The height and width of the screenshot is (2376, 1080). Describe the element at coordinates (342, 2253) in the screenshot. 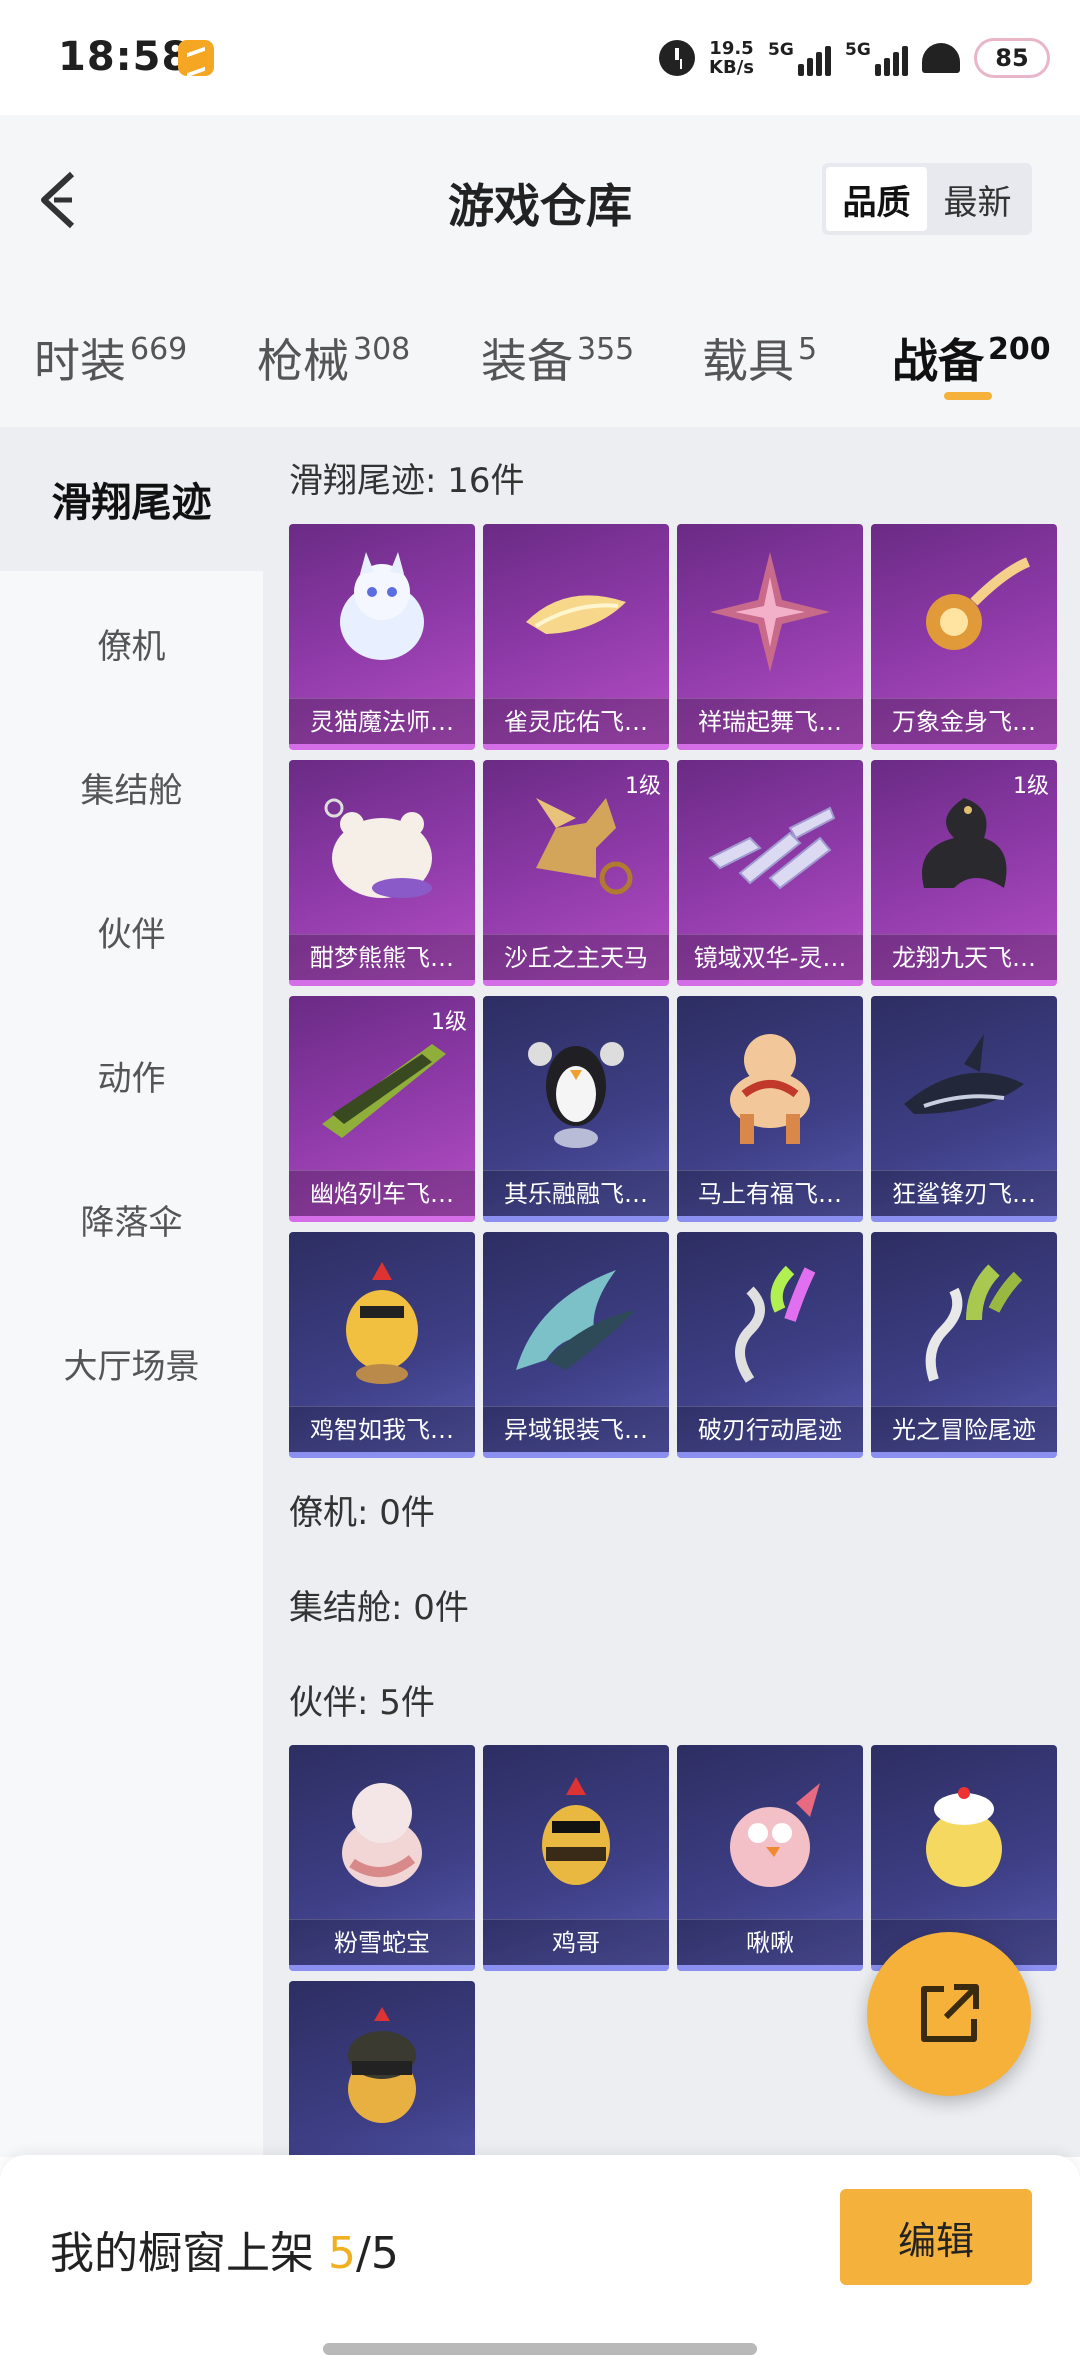

I see `showcase-current: 5` at that location.